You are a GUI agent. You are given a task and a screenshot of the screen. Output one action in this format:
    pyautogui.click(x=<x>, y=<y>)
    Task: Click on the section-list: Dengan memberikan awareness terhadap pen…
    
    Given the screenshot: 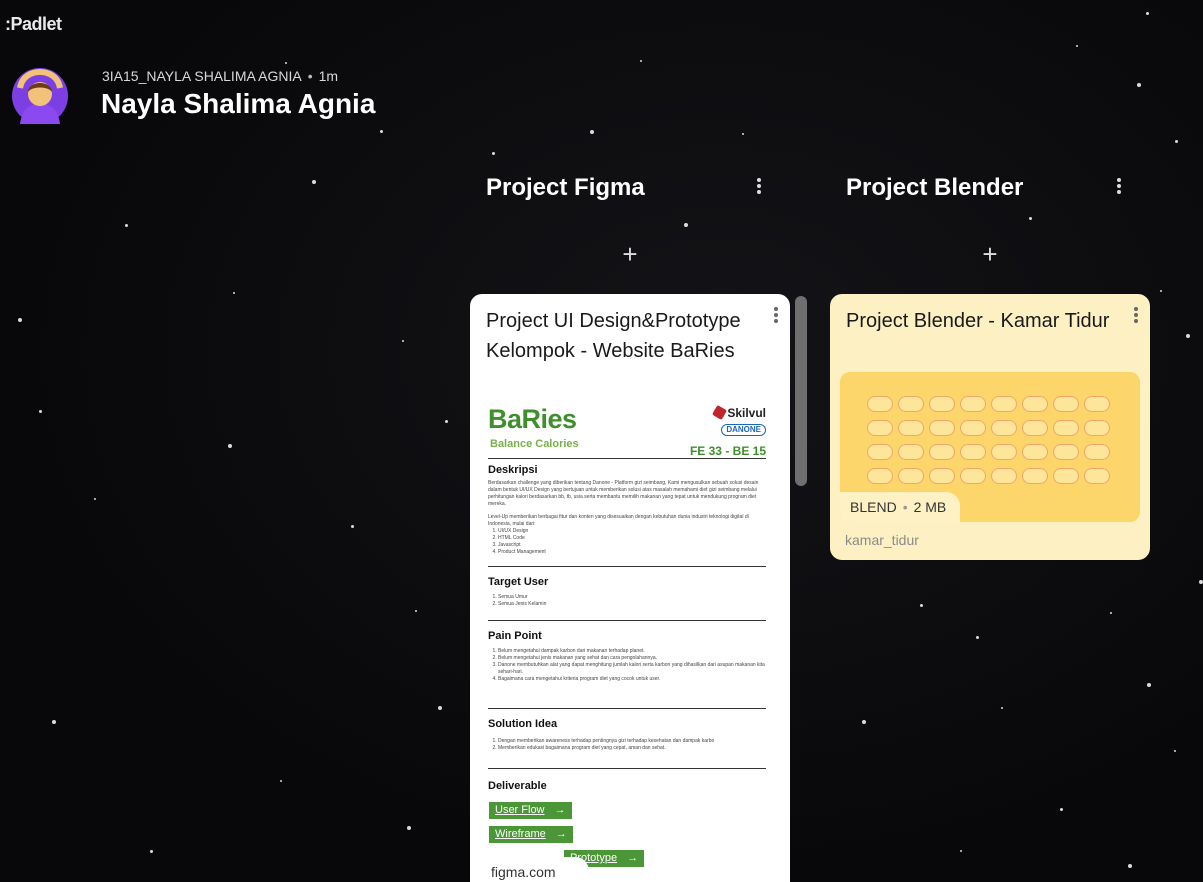 What is the action you would take?
    pyautogui.click(x=627, y=745)
    